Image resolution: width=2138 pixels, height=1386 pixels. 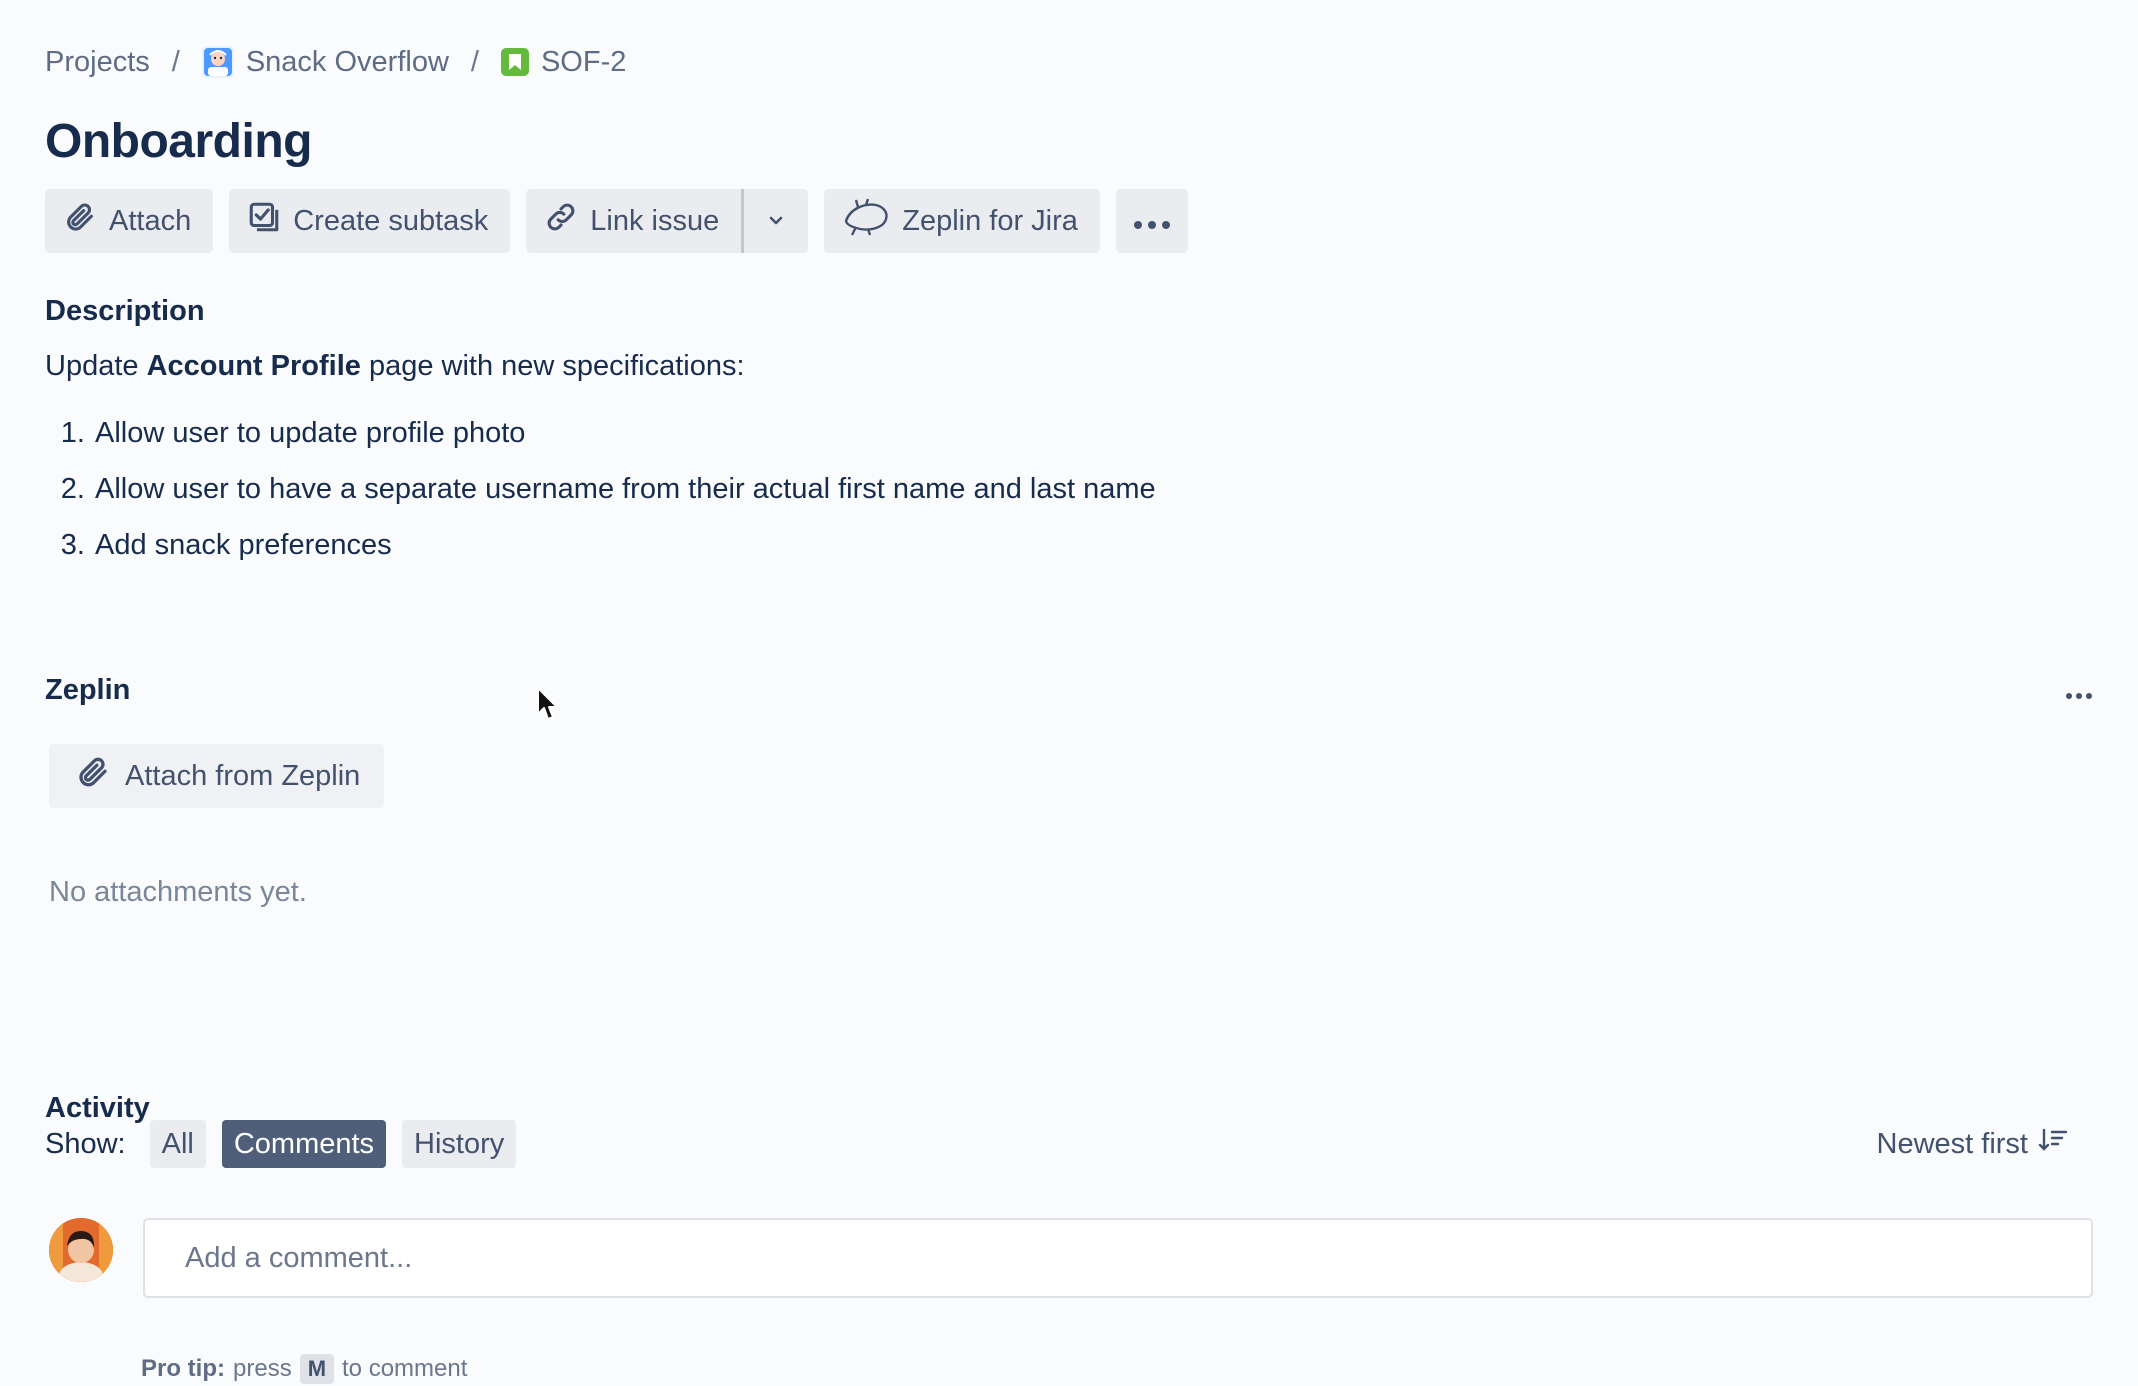 I want to click on link-icon, so click(x=561, y=221).